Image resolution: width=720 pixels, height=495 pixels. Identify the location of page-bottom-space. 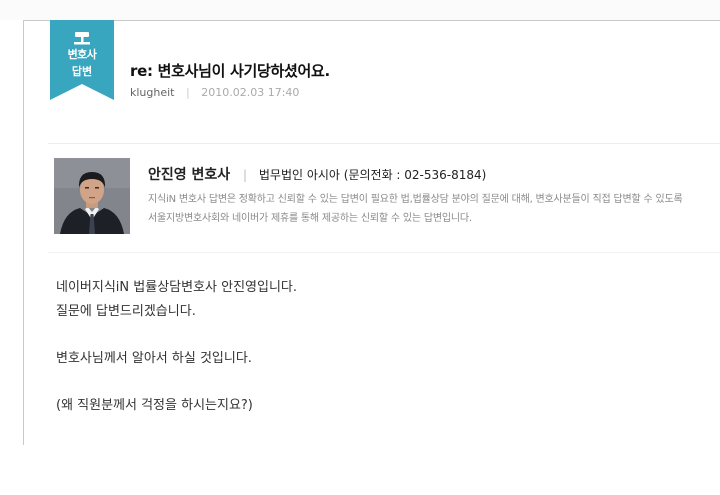
(360, 470).